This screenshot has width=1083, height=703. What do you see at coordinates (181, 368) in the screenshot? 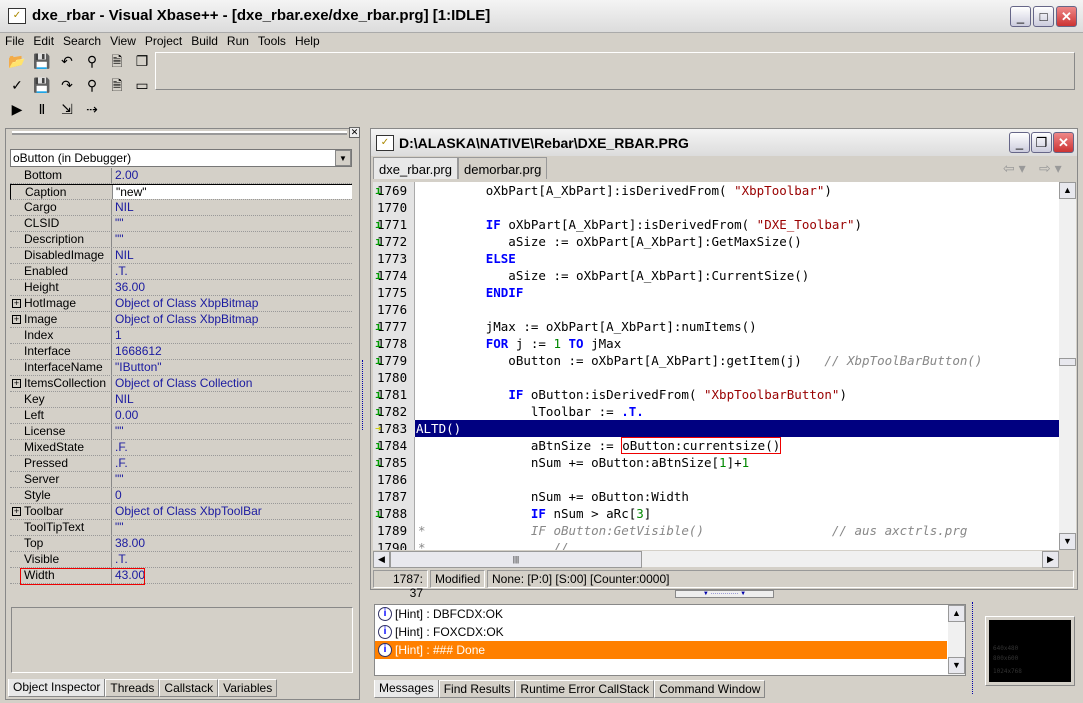
I see `property-row: InterfaceName "IButton"` at bounding box center [181, 368].